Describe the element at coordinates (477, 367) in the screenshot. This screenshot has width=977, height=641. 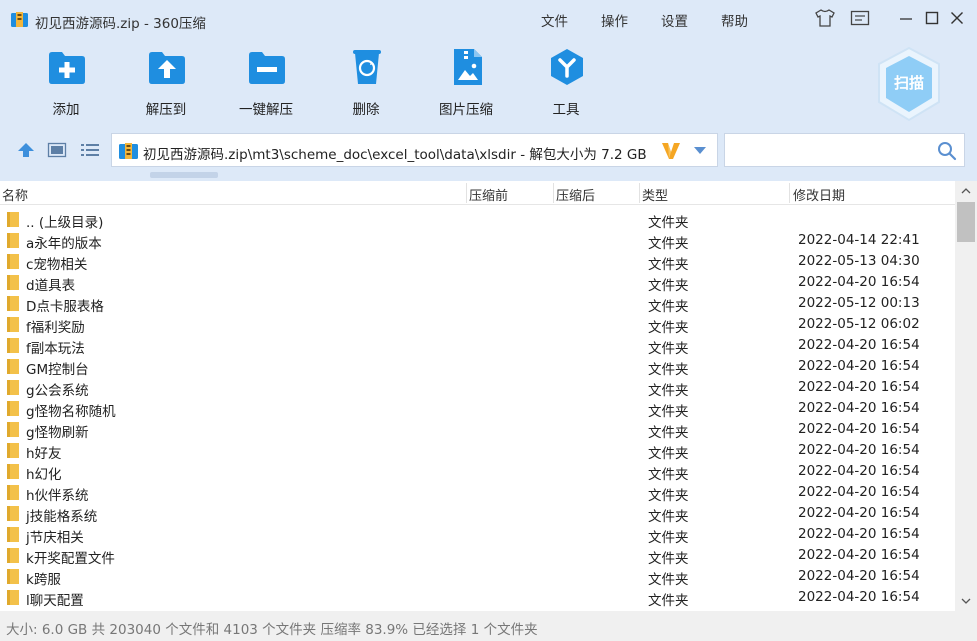
I see `file-row: GM控制台 文件夹 2022-04-20 16:54` at that location.